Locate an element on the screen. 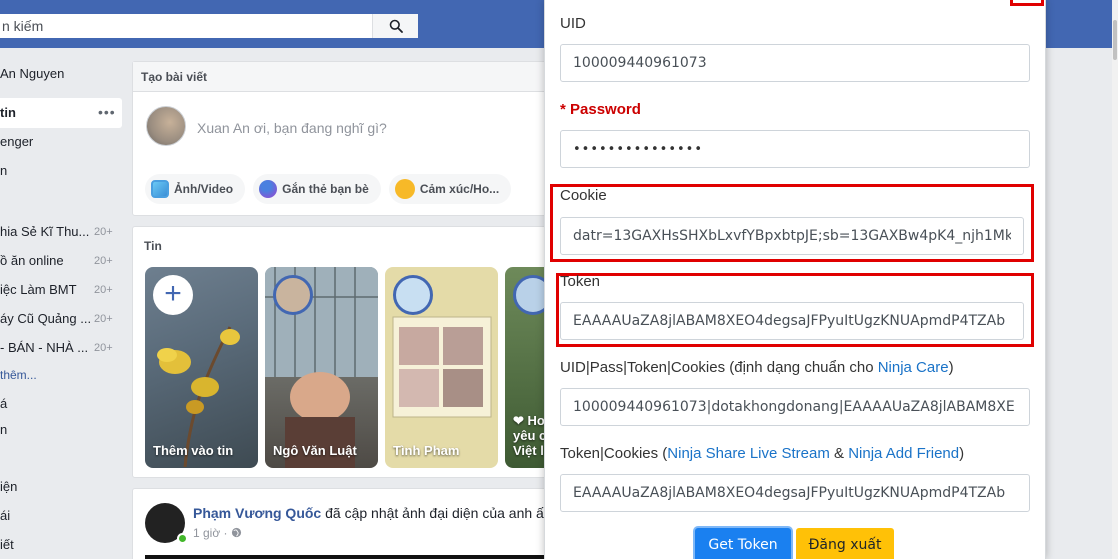 Image resolution: width=1118 pixels, height=559 pixels. create-post-title: Tạo bài viết is located at coordinates (342, 77).